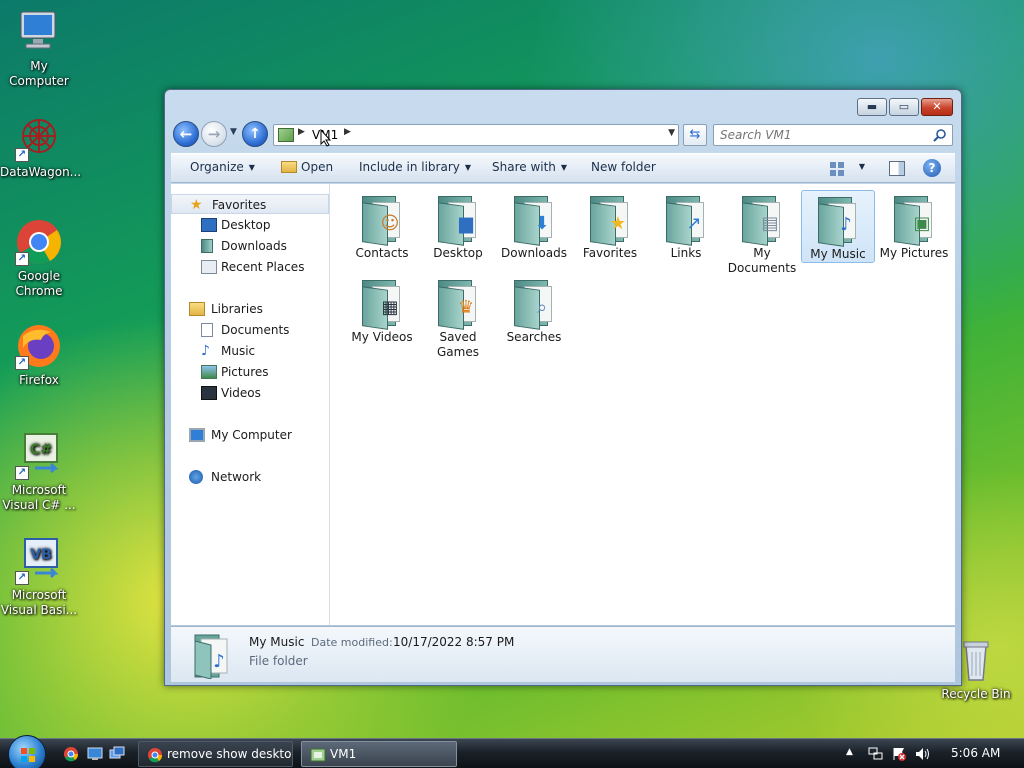 The height and width of the screenshot is (768, 1024). I want to click on preview-pane-icon, so click(897, 168).